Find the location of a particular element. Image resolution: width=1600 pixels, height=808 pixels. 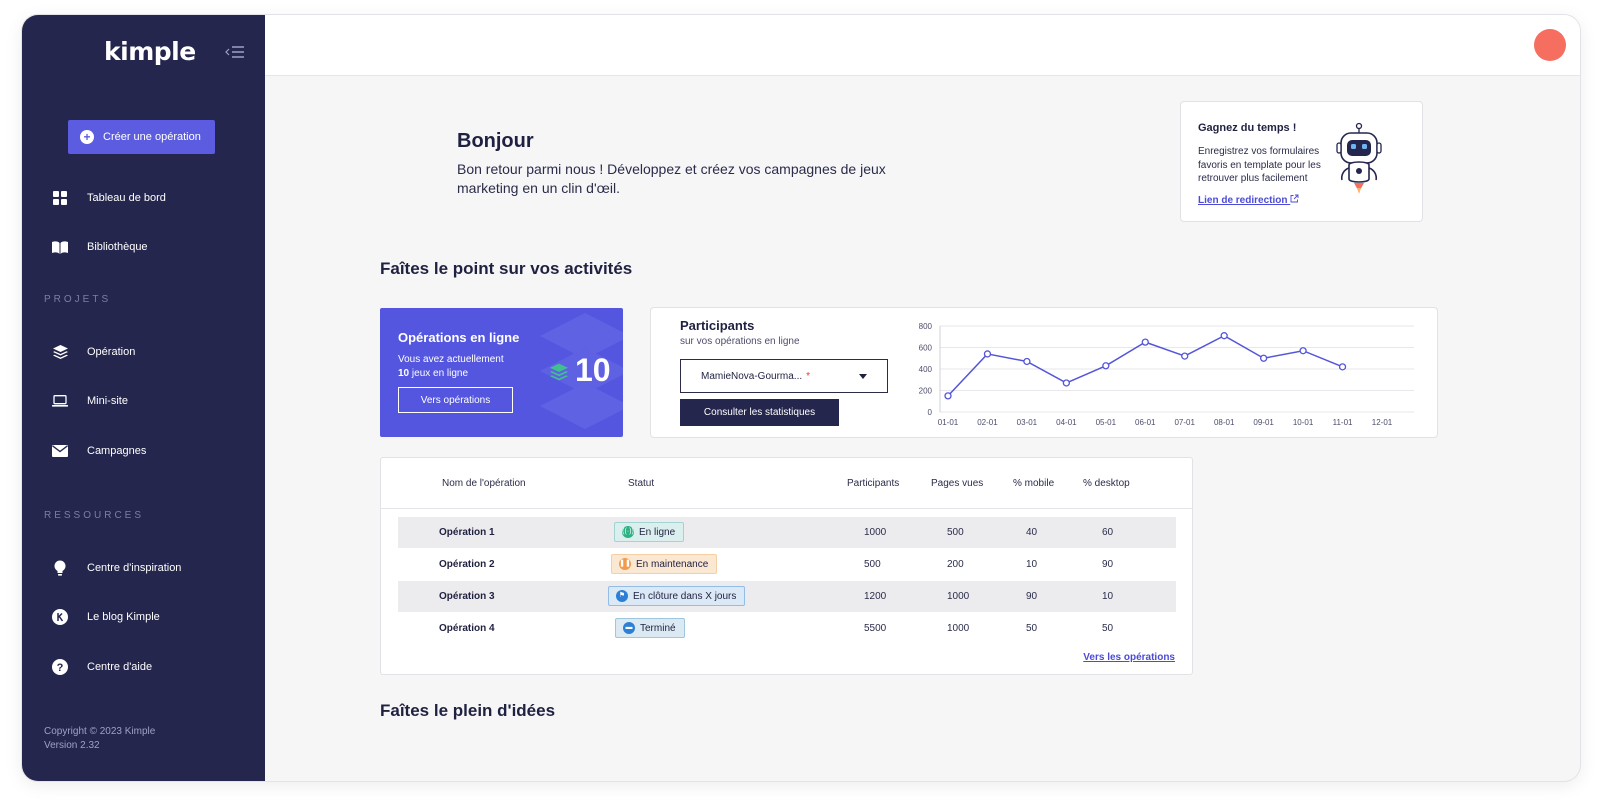

col-header-views: Pages vues is located at coordinates (957, 483).